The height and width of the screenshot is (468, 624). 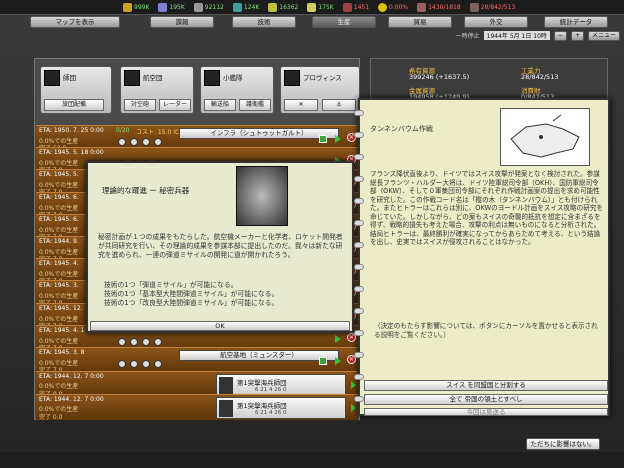 I want to click on main-nav: マップを表示 諜報 技術 生産 貿易 外交 統計データ, so click(x=312, y=22).